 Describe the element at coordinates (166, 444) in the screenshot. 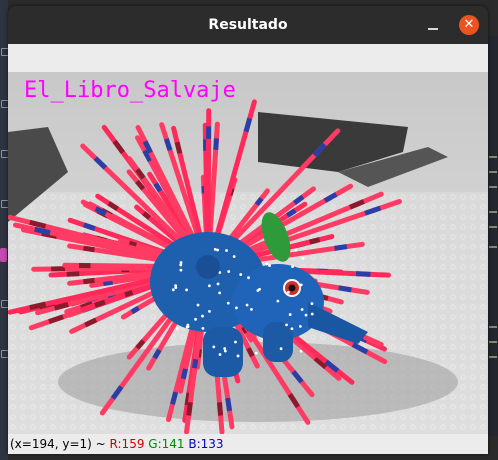

I see `pixel-green-value: G:141` at that location.